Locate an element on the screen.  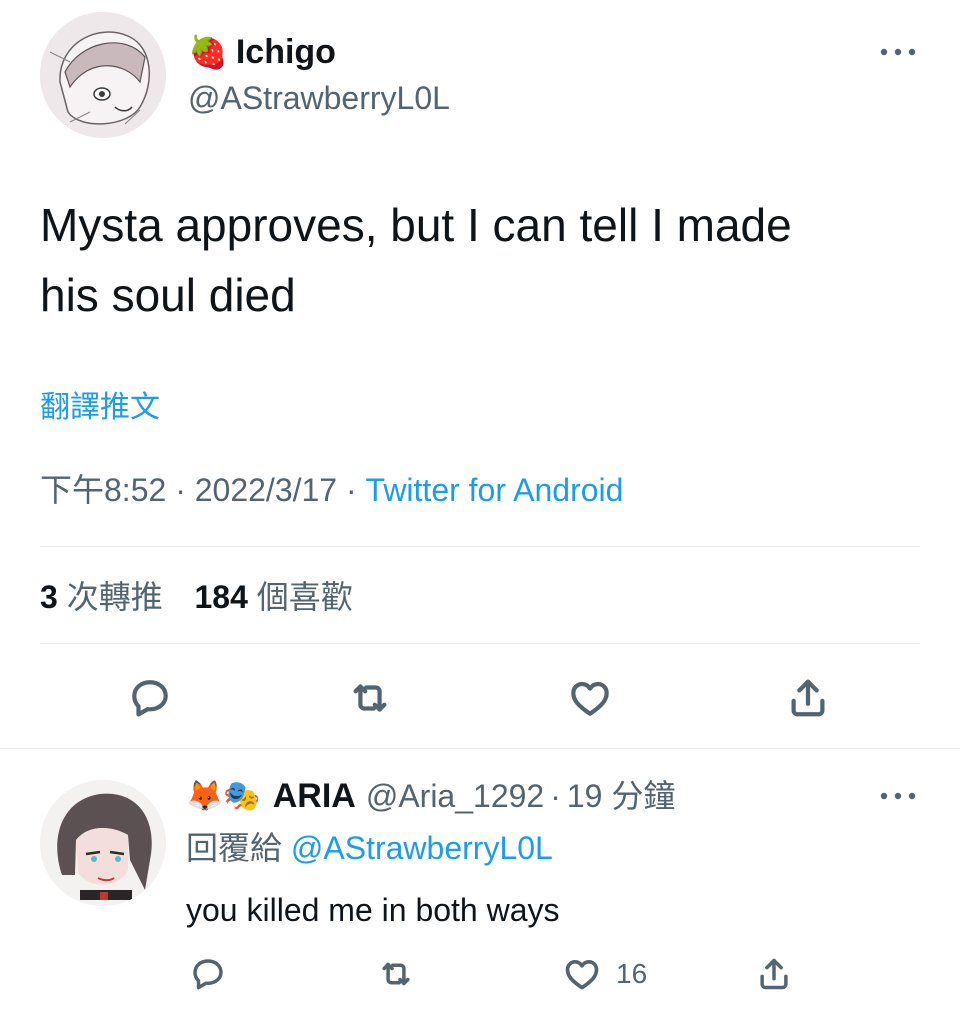
reply-author-row: 🦊🎭 ARIA @Aria_1292 · 19 分鐘 is located at coordinates (430, 796).